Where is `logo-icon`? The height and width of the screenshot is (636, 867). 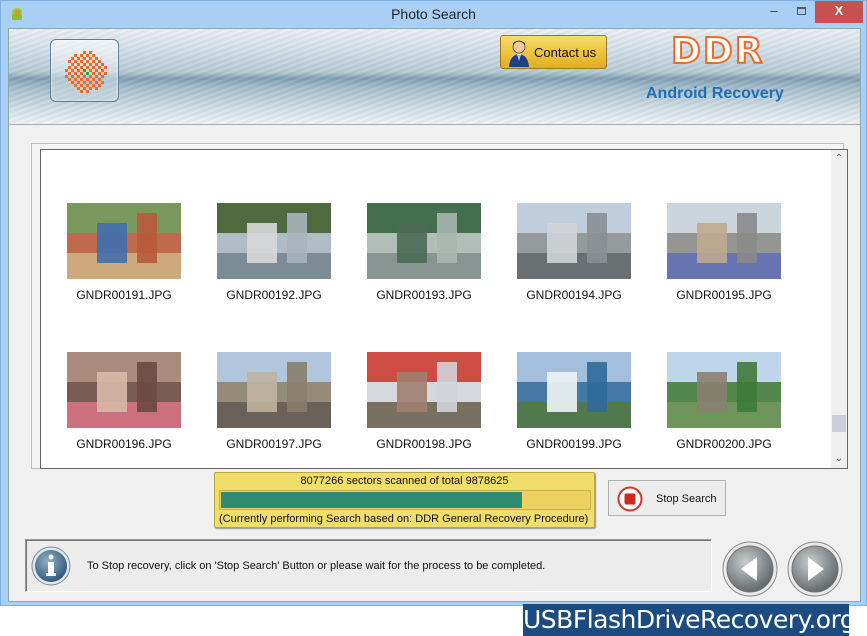 logo-icon is located at coordinates (86, 72).